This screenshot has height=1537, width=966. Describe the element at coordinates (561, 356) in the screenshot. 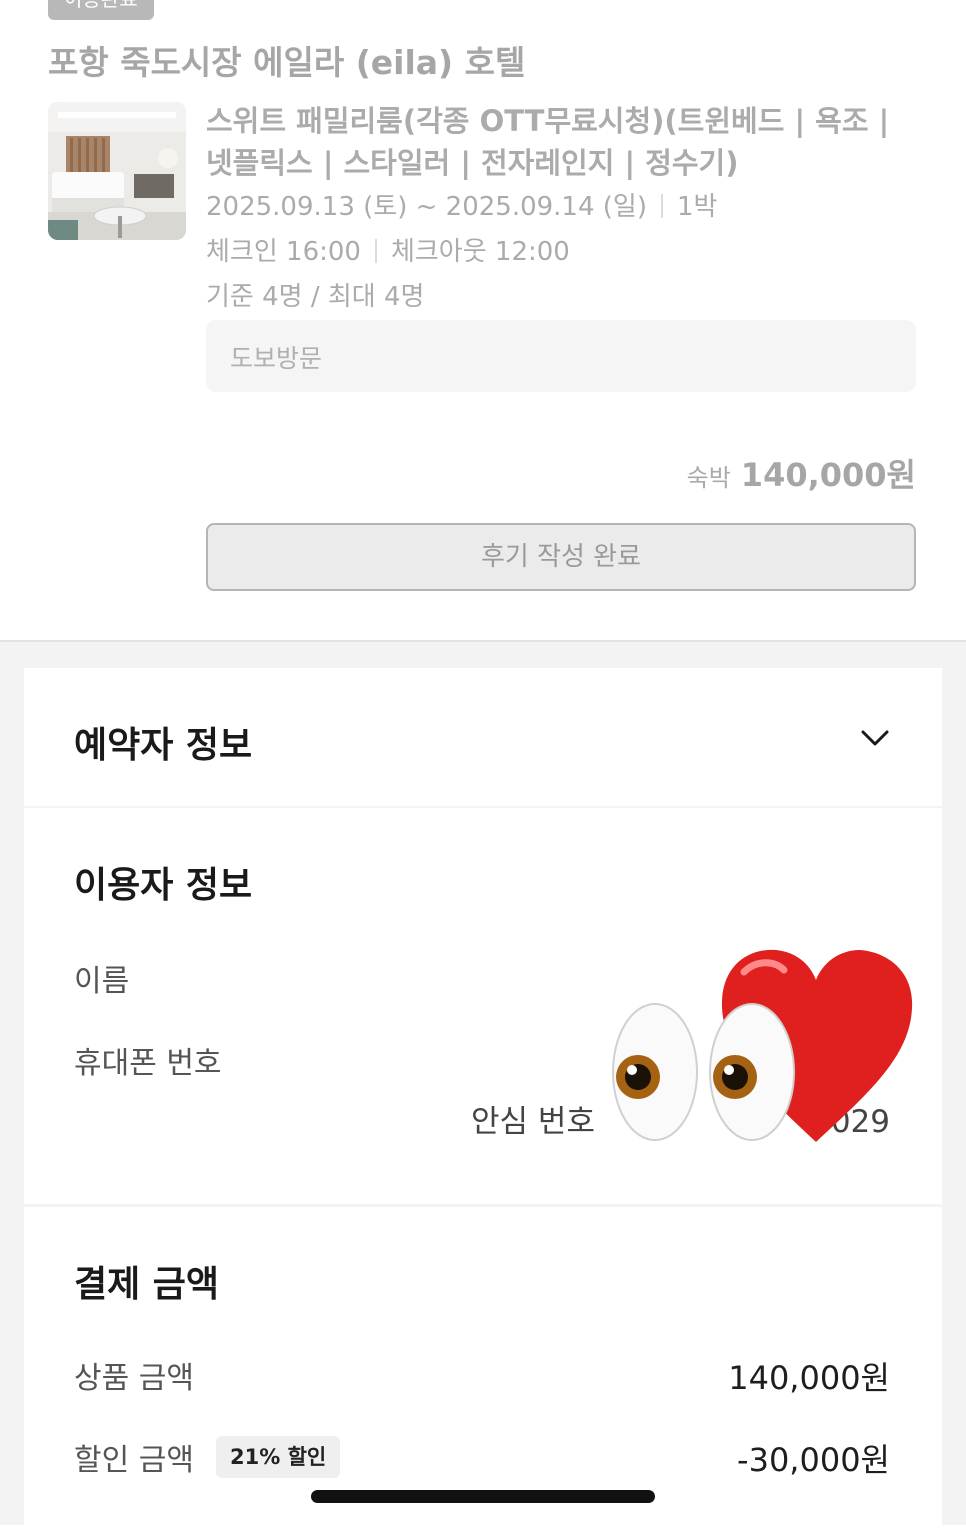

I see `visit-type-box: 도보방문` at that location.